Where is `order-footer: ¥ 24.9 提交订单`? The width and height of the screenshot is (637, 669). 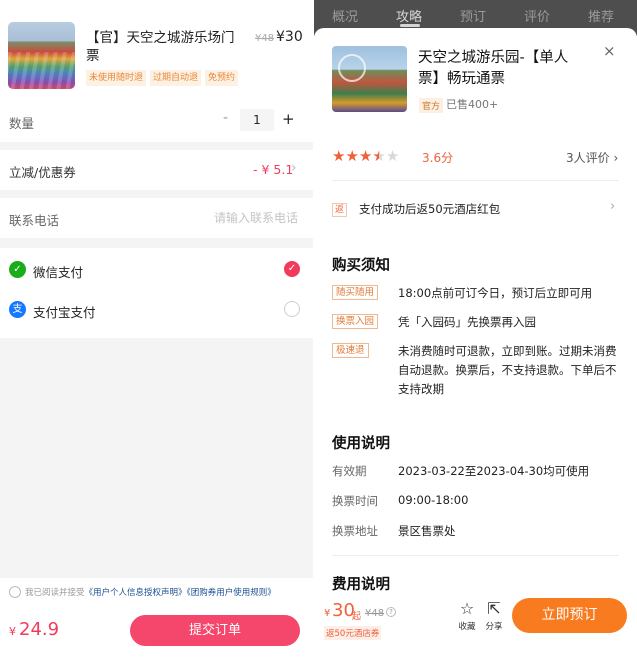
order-footer: ¥ 24.9 提交订单 is located at coordinates (156, 638).